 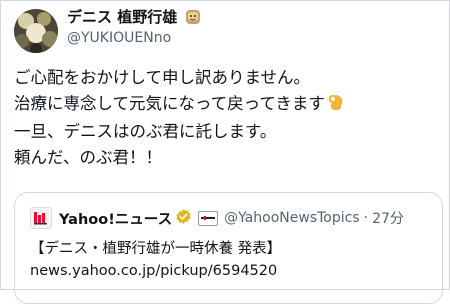 I want to click on display-name: デニス 植野行雄, so click(x=134, y=18).